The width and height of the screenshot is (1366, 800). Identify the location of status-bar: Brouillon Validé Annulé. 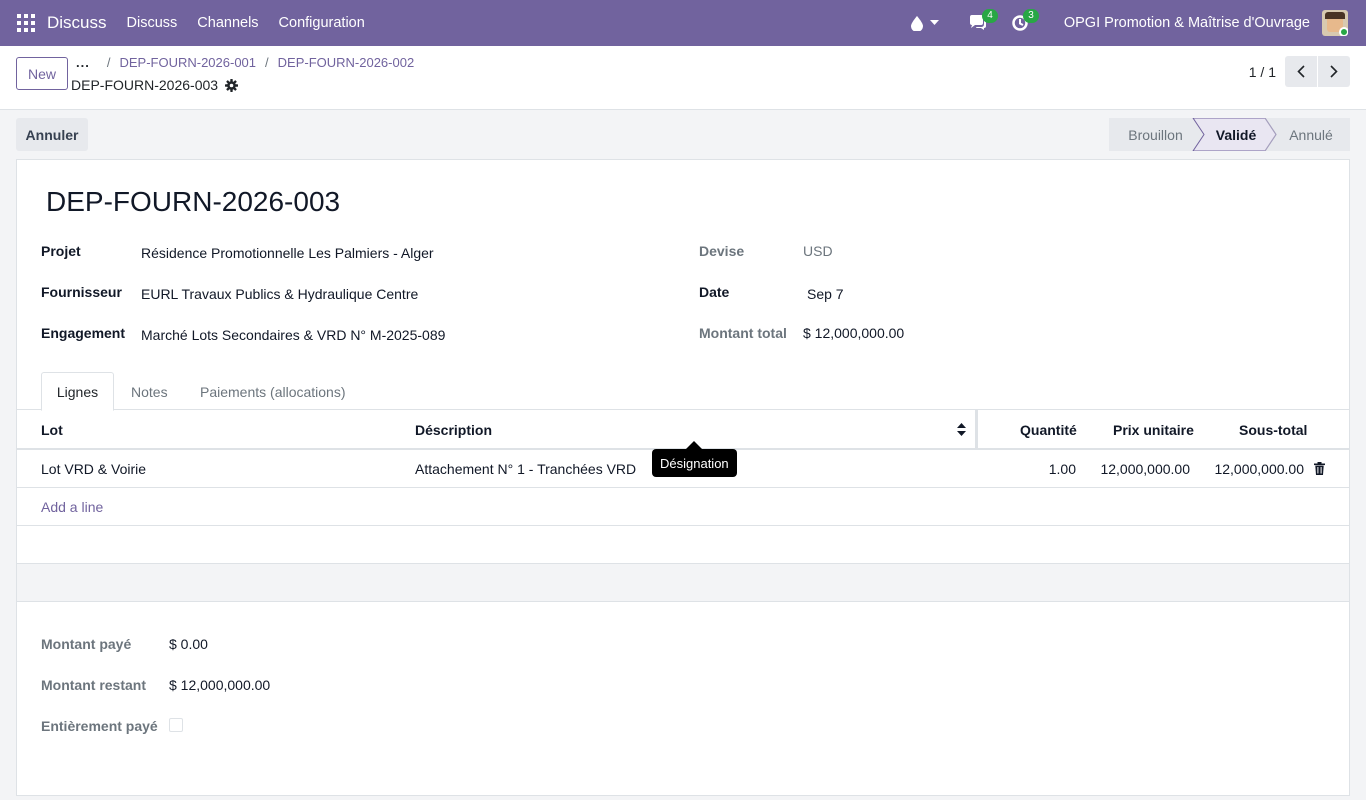
(1229, 134).